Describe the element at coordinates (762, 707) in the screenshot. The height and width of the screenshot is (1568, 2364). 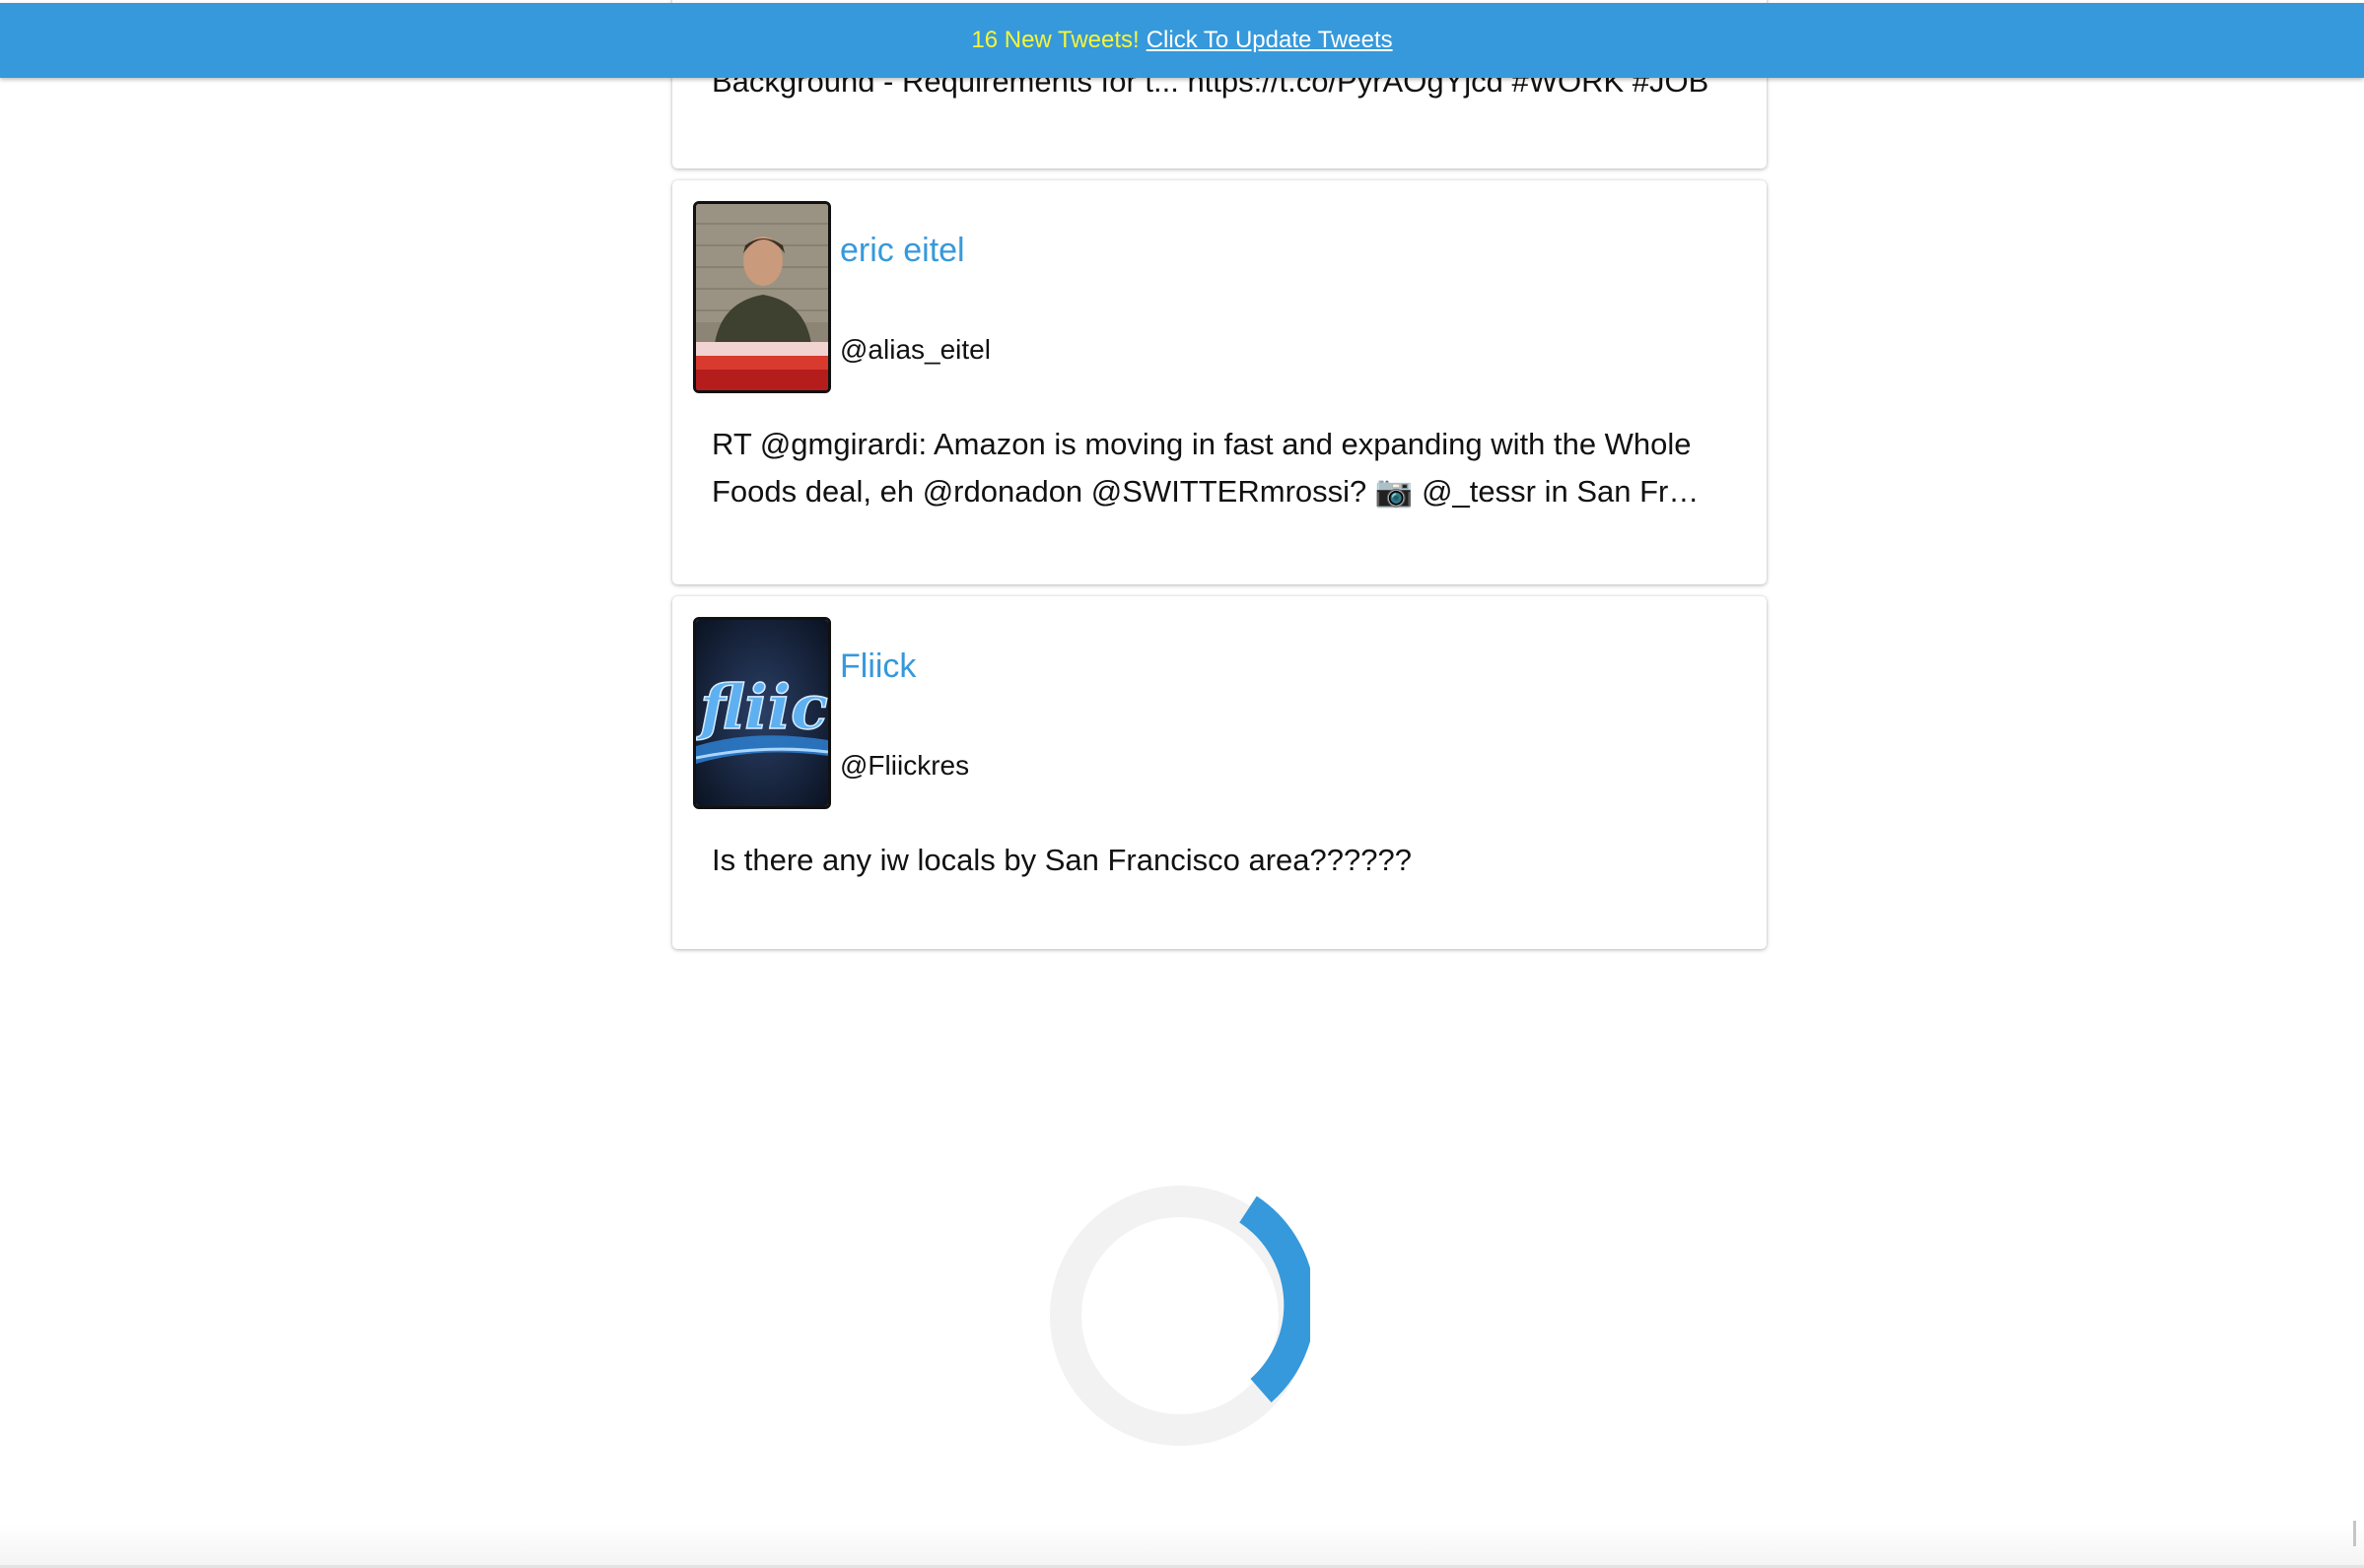
I see `svg-text: fliick` at that location.